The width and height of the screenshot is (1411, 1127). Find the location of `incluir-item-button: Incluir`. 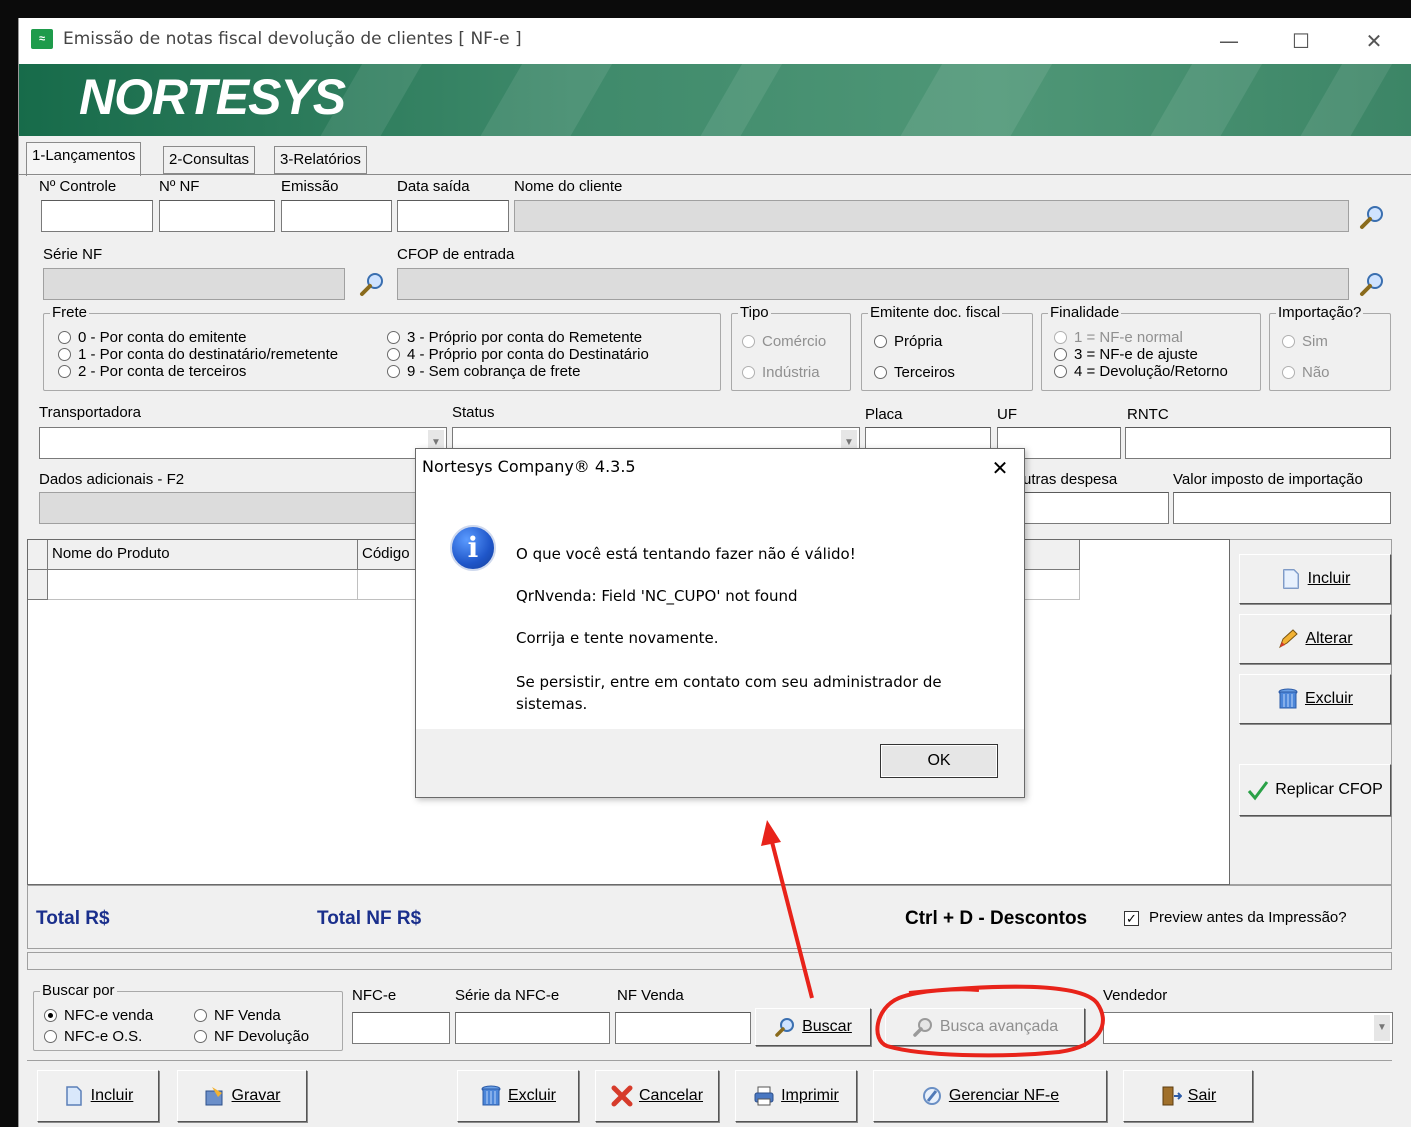

incluir-item-button: Incluir is located at coordinates (1315, 579).